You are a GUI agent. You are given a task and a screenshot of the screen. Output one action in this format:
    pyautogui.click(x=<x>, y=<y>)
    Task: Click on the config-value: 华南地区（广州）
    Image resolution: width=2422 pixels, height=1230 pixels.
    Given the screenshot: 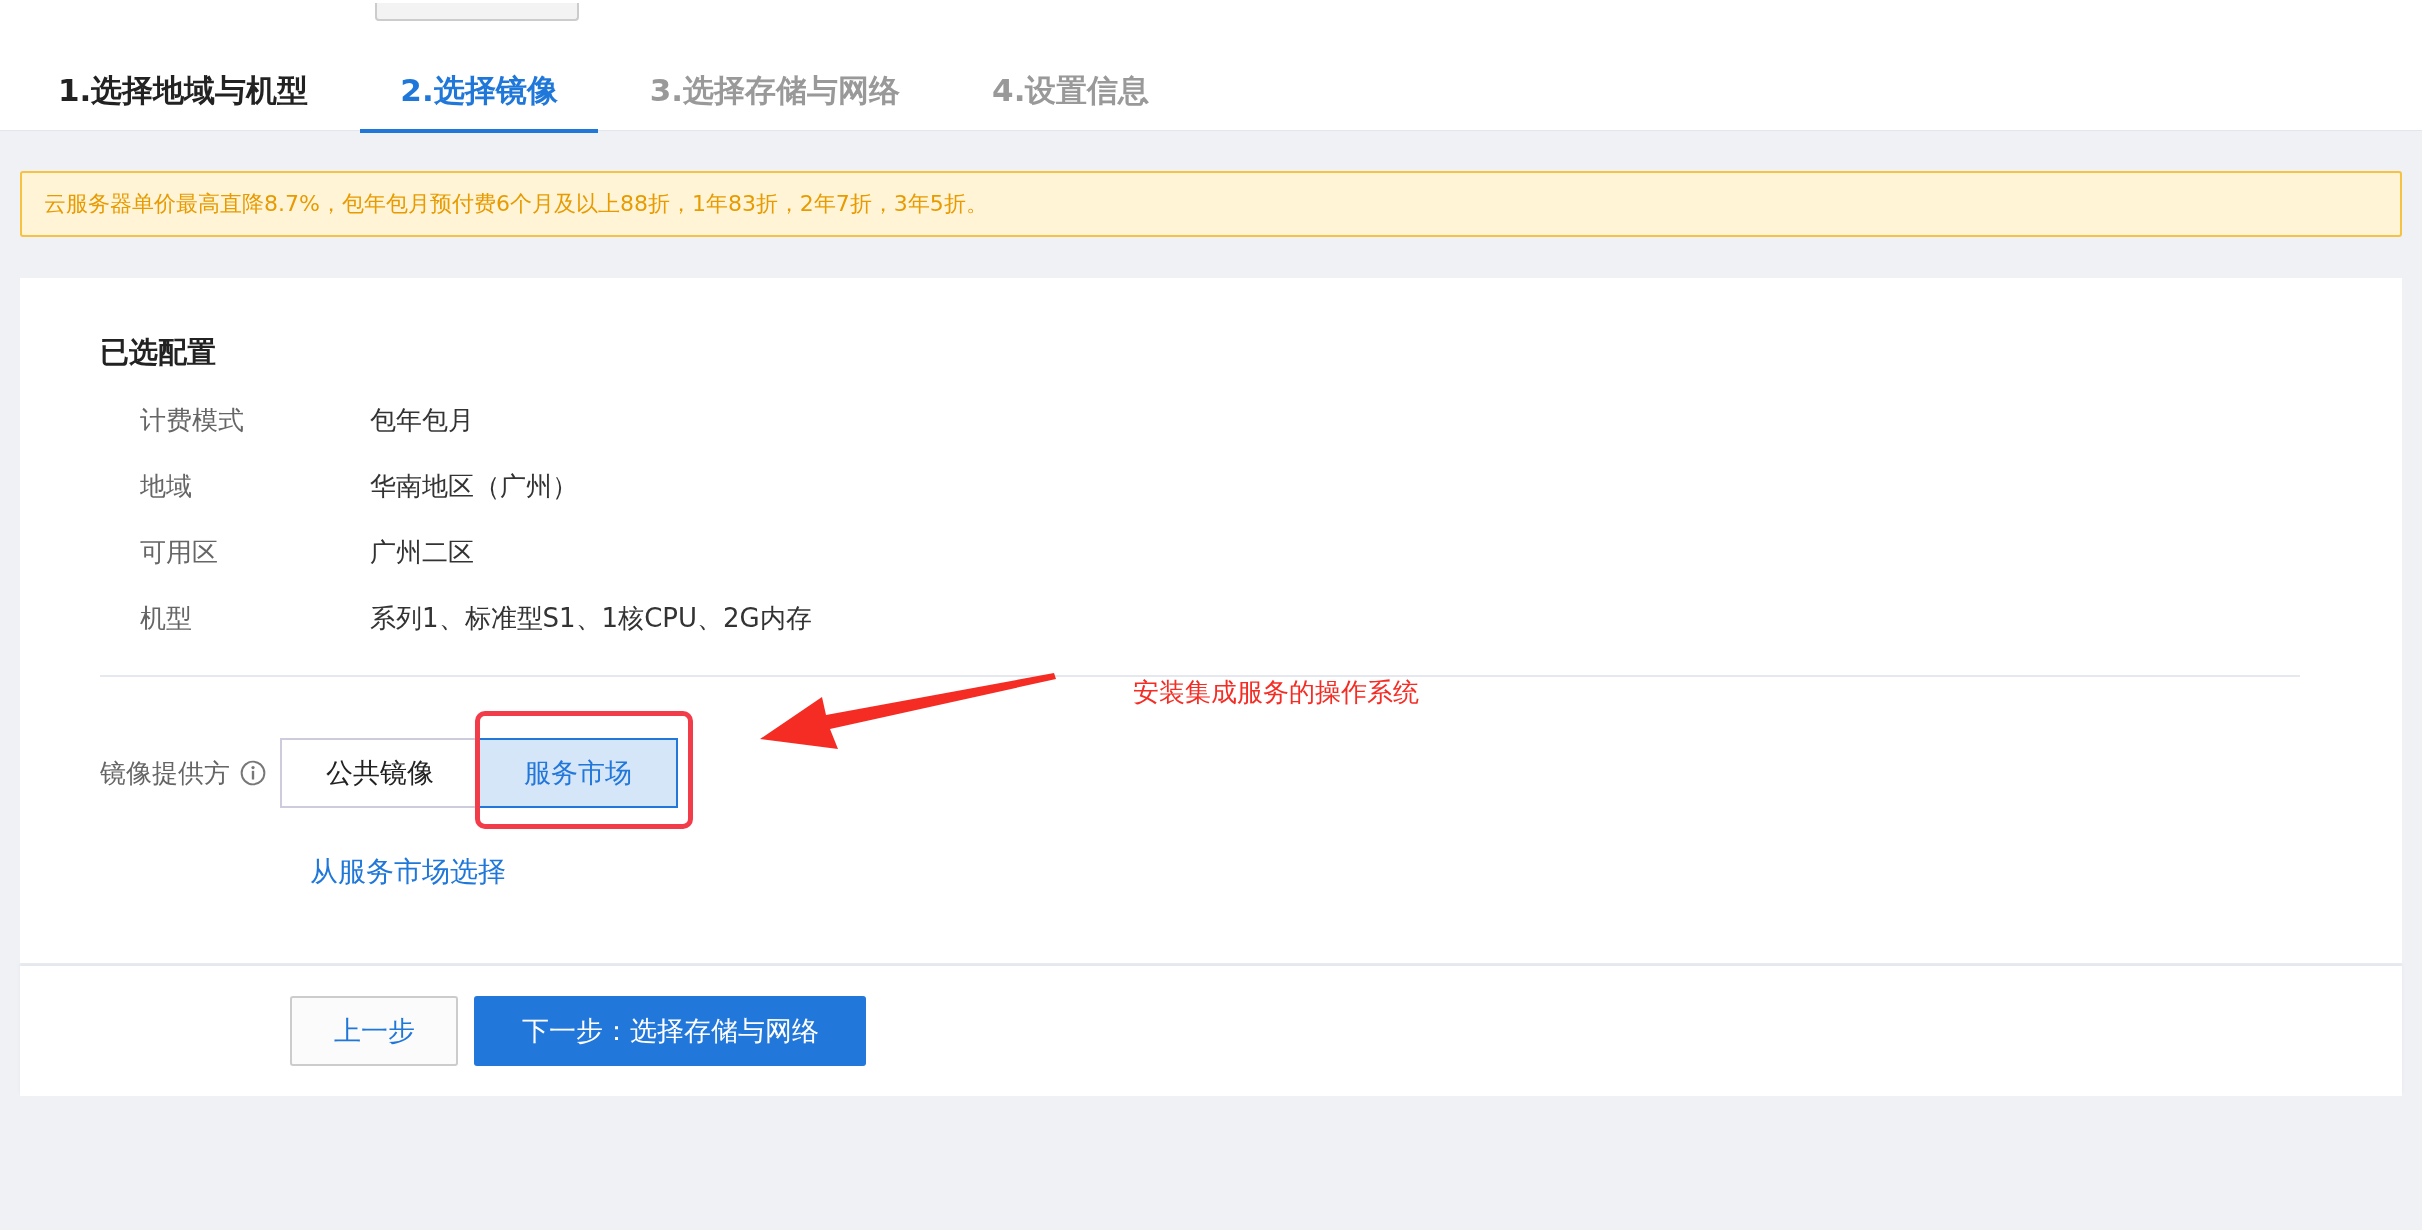 What is the action you would take?
    pyautogui.click(x=474, y=486)
    